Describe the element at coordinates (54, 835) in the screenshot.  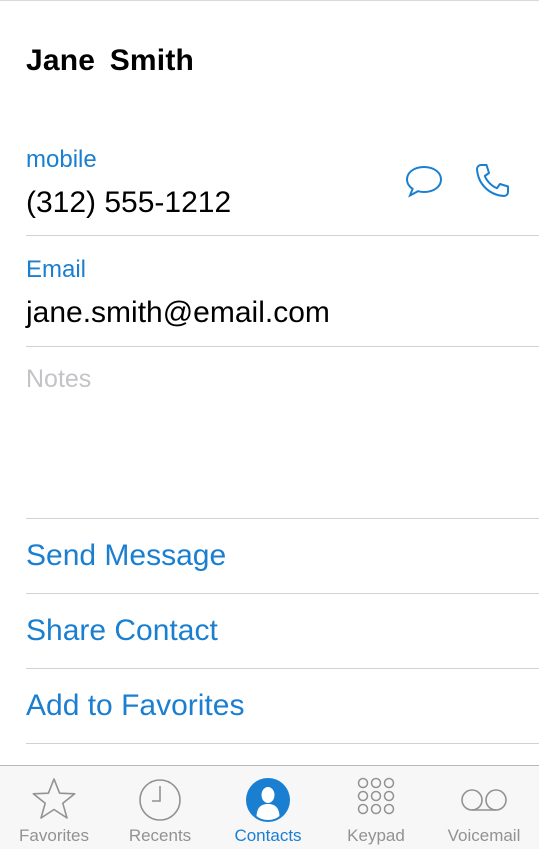
I see `tab-label: Favorites` at that location.